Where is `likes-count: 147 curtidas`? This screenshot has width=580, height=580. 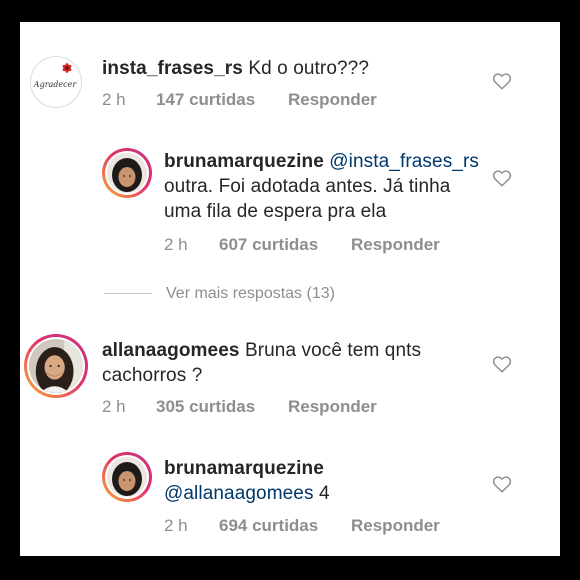 likes-count: 147 curtidas is located at coordinates (205, 100).